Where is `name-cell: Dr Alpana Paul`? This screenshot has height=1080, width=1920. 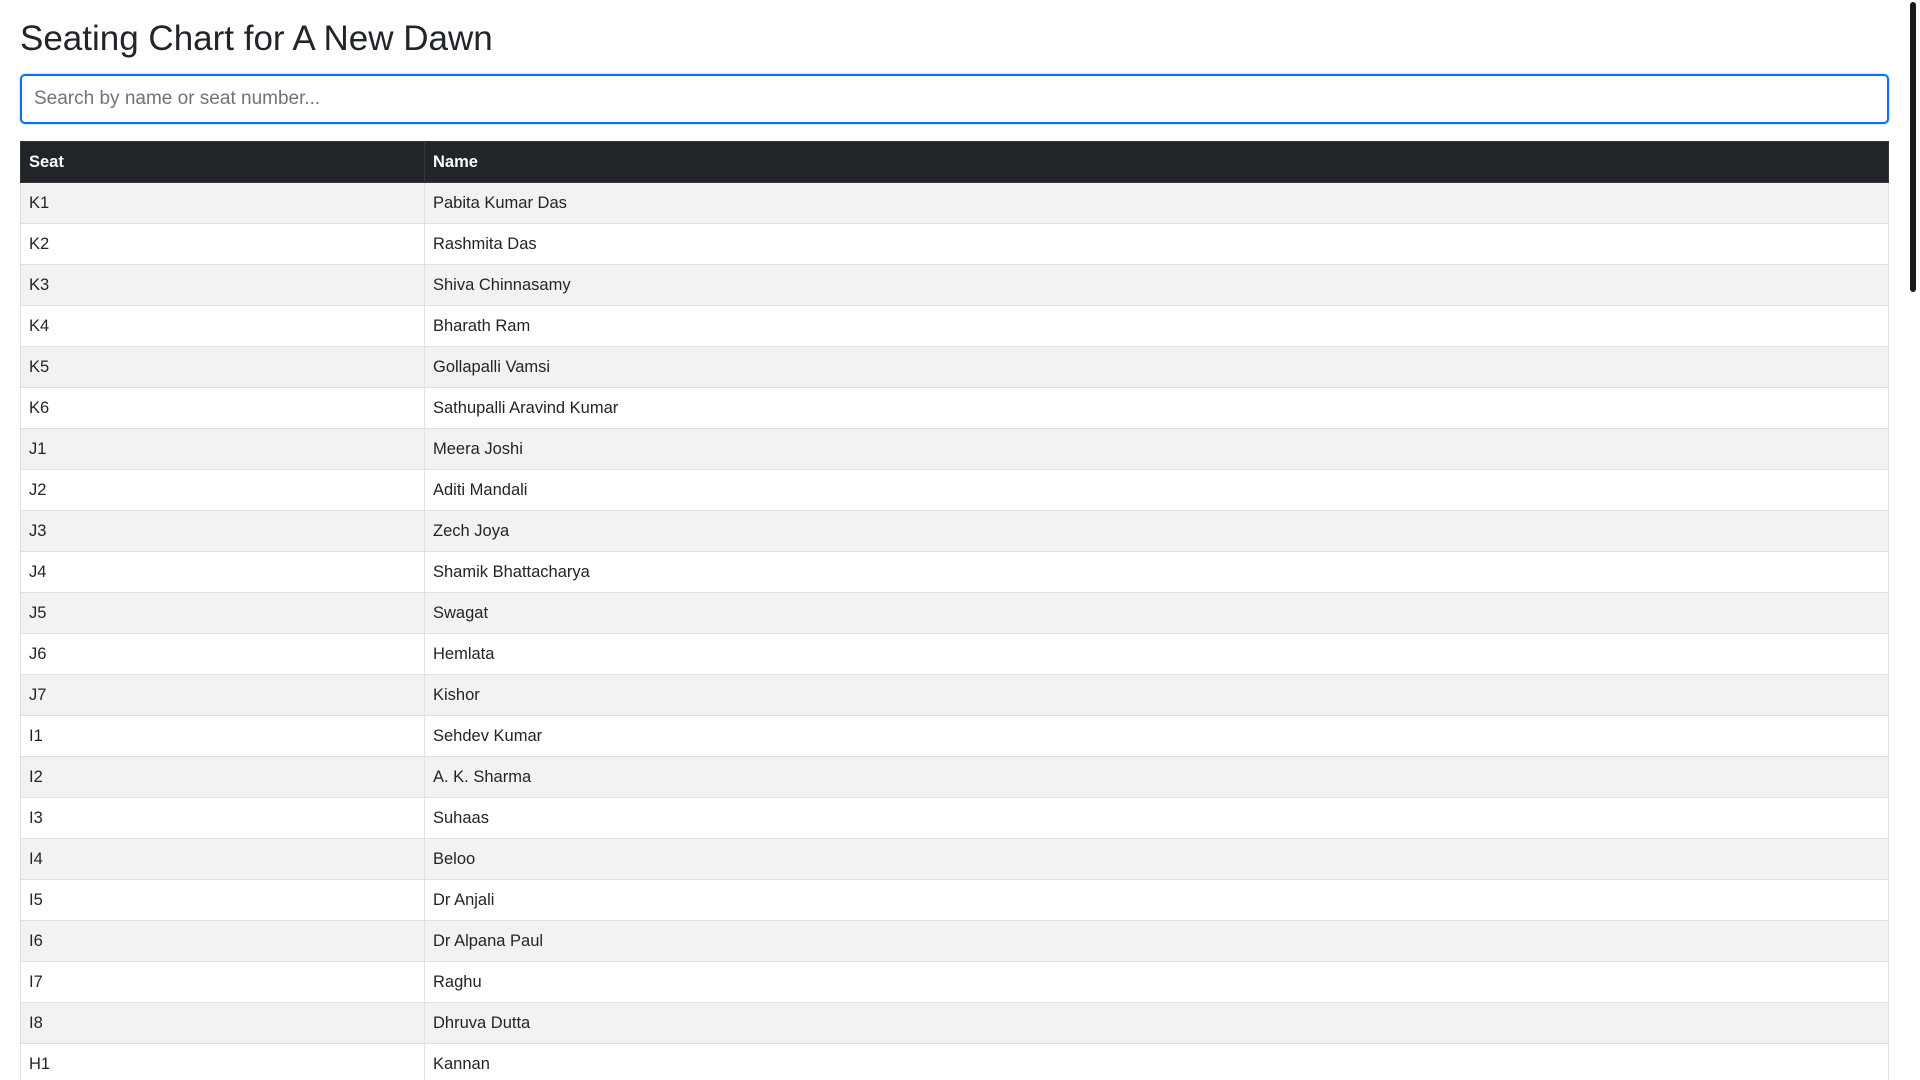
name-cell: Dr Alpana Paul is located at coordinates (1156, 941).